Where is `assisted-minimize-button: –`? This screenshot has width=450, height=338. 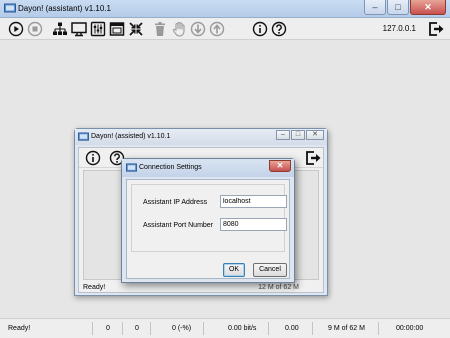
assisted-minimize-button: – is located at coordinates (283, 135).